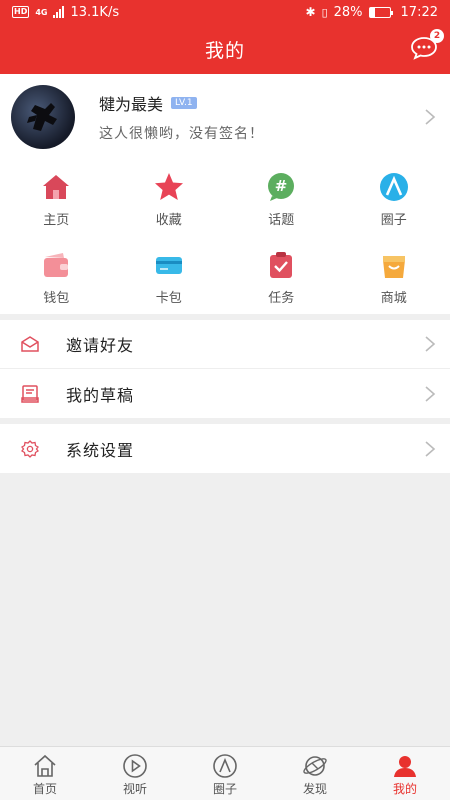  I want to click on user-signature: 这人很懒哟，没有签名！, so click(181, 134).